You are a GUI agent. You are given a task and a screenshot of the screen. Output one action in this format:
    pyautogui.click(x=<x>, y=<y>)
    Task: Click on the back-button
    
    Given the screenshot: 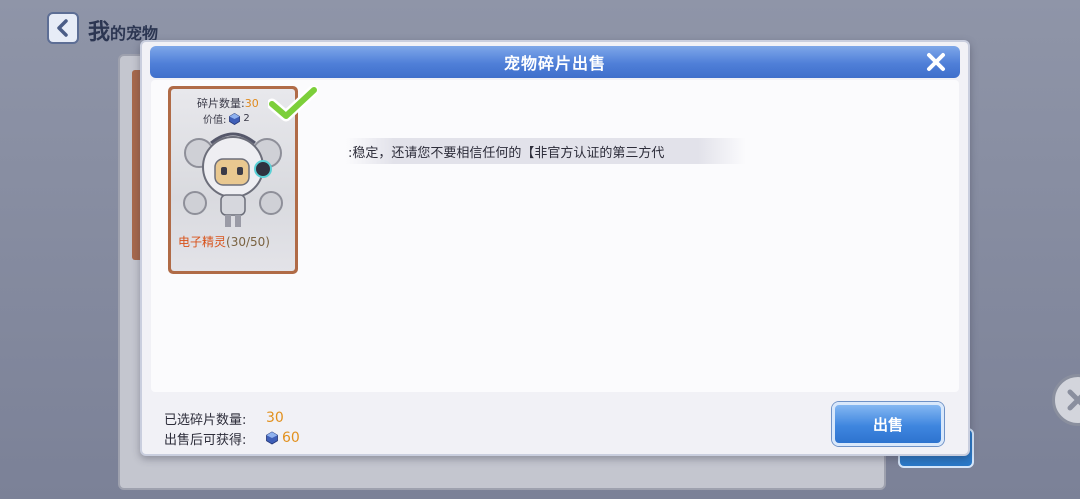 What is the action you would take?
    pyautogui.click(x=63, y=28)
    